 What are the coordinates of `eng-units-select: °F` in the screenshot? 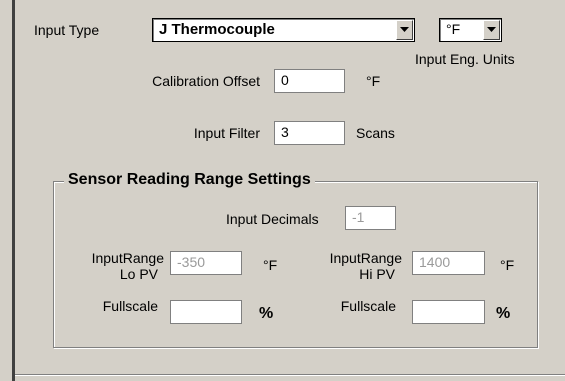 It's located at (470, 30).